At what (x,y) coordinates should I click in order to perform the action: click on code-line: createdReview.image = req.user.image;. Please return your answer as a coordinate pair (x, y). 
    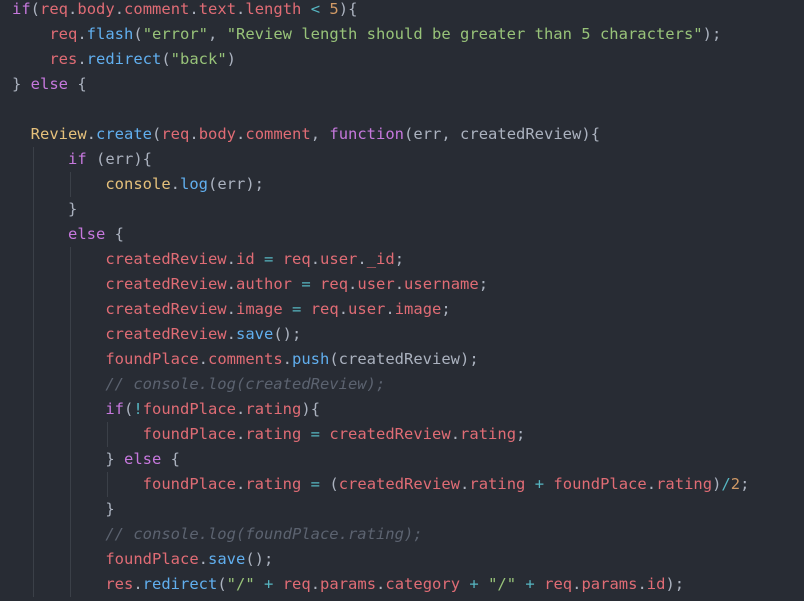
    Looking at the image, I should click on (277, 309).